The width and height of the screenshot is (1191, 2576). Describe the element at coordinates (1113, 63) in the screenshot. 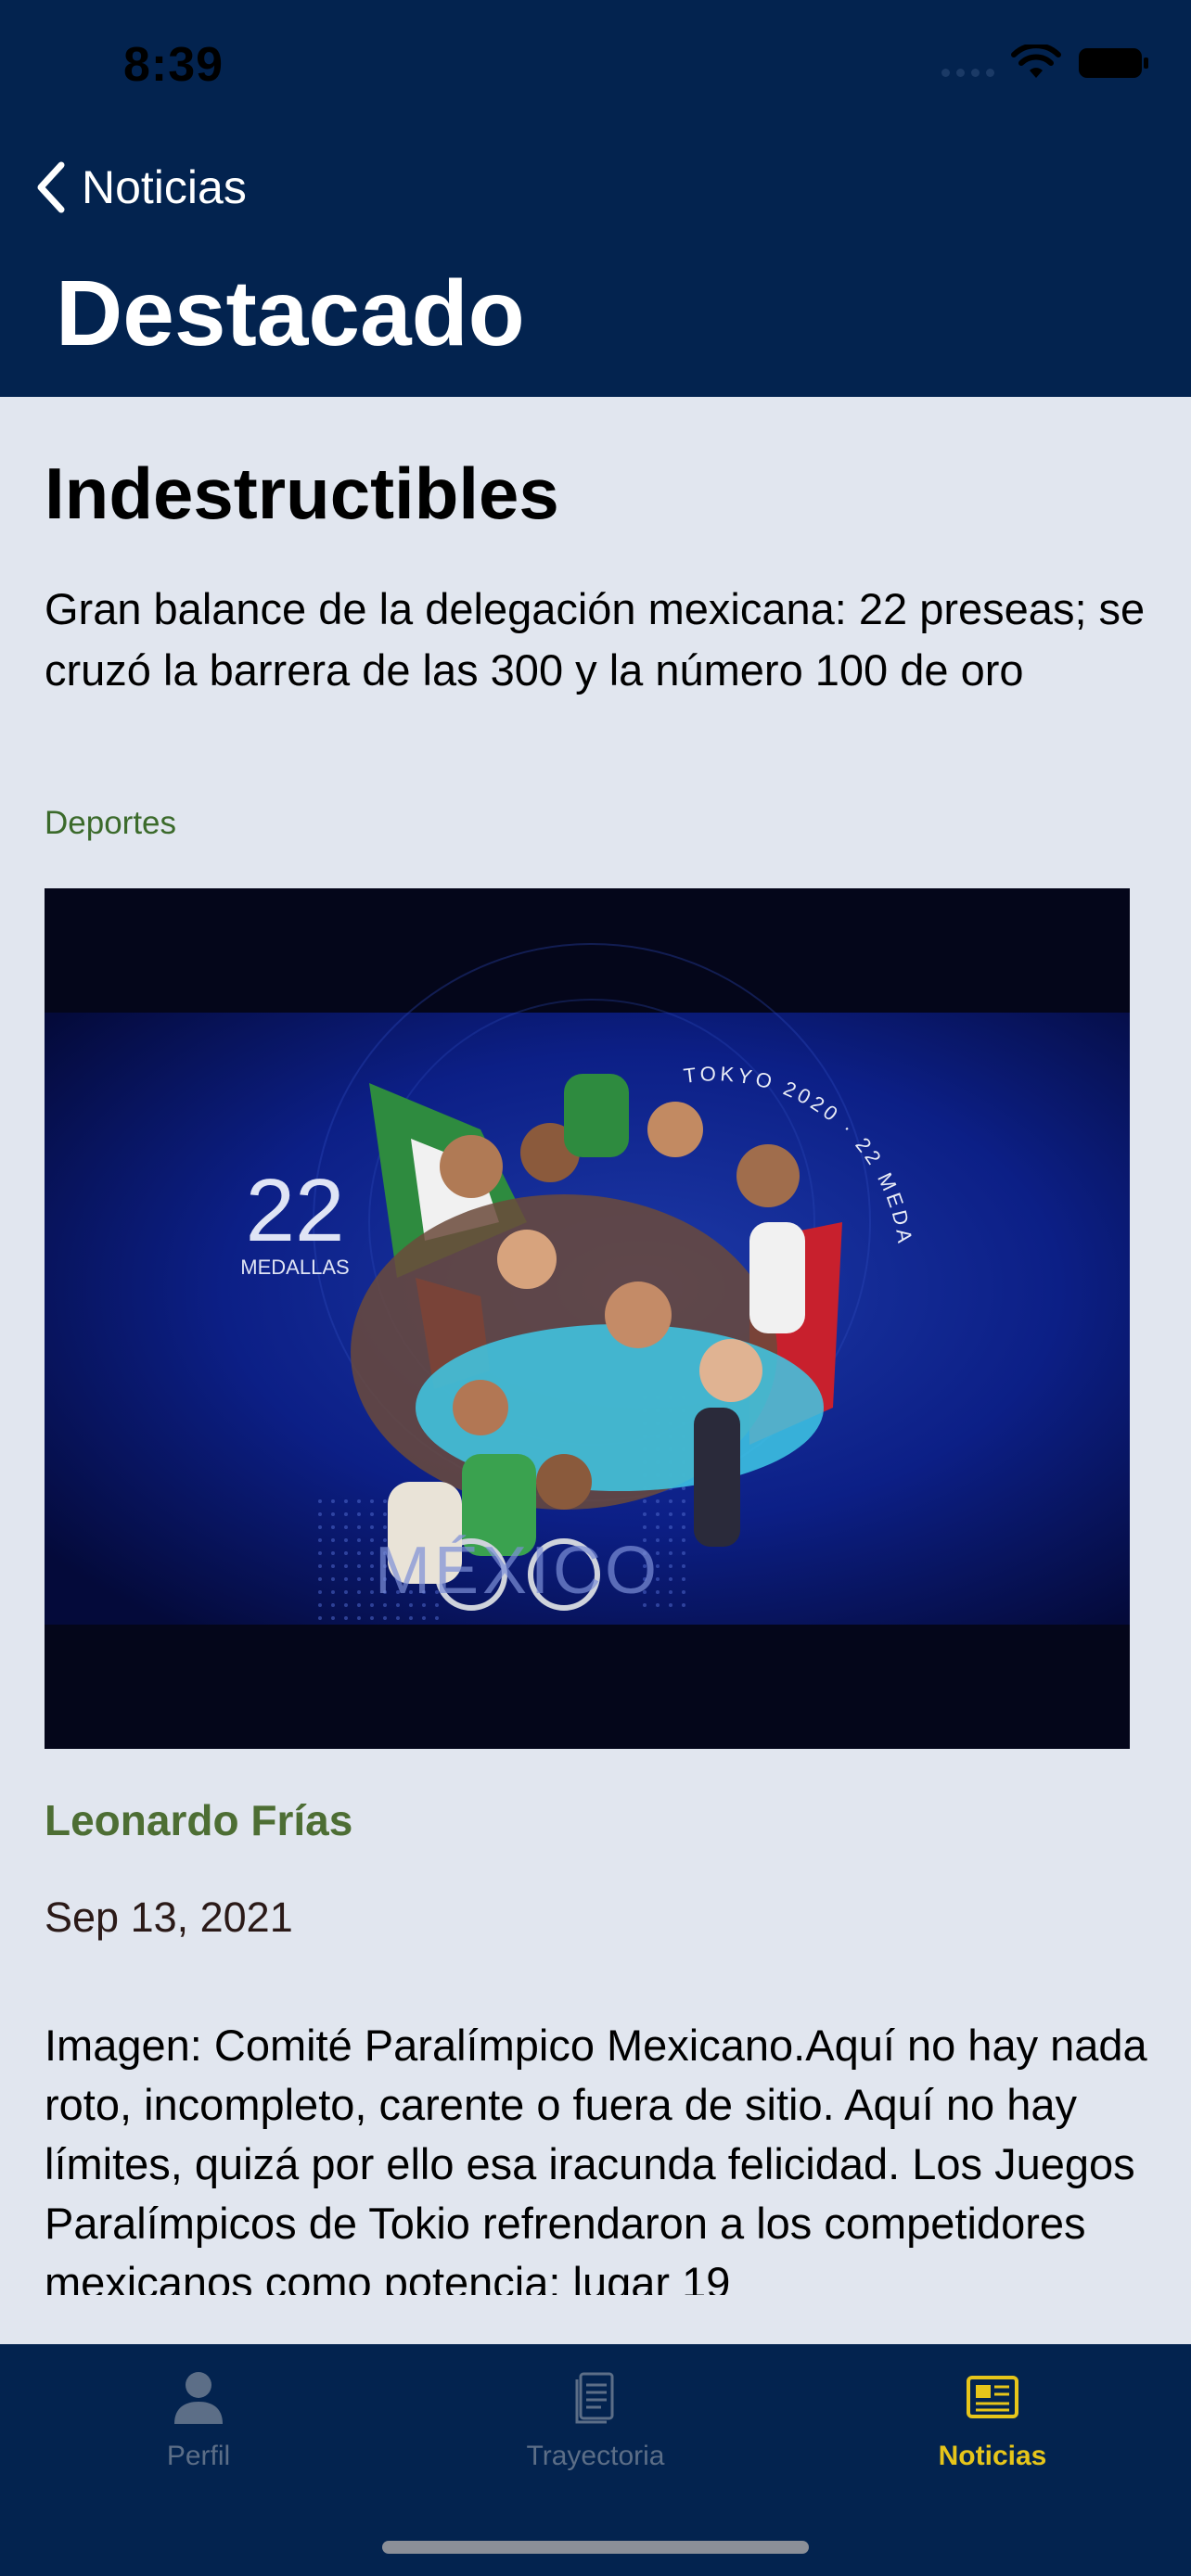

I see `battery-icon` at that location.